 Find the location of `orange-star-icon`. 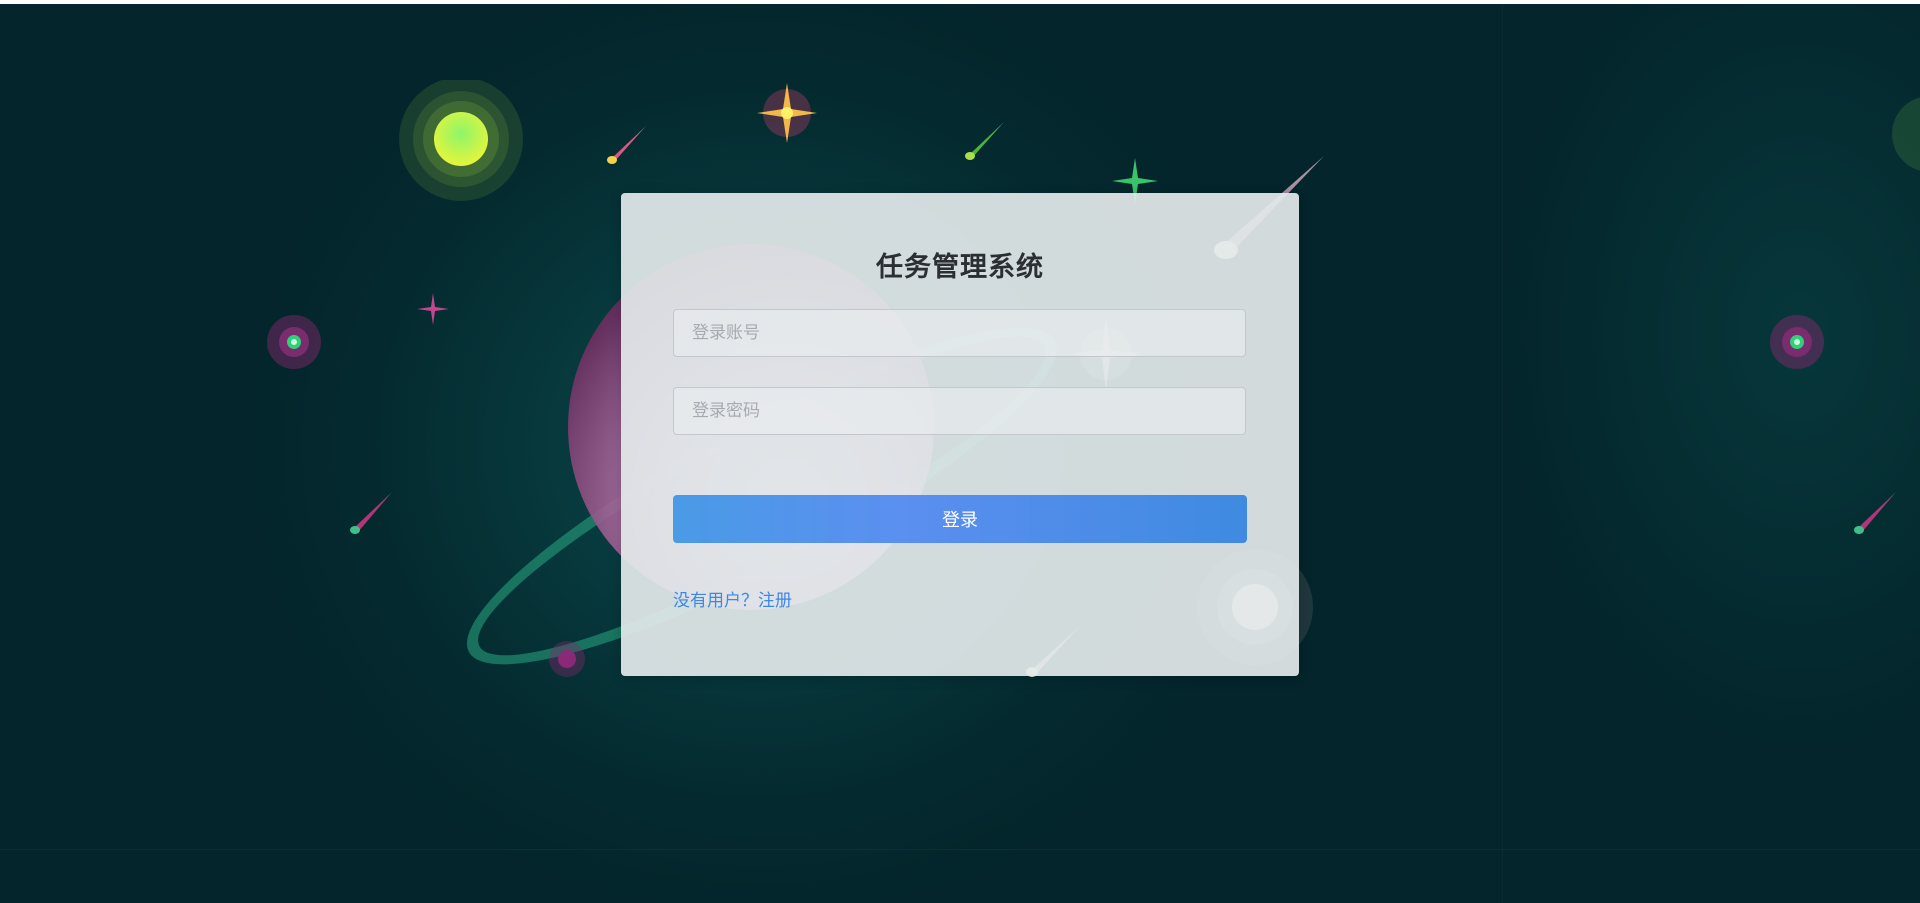

orange-star-icon is located at coordinates (787, 113).